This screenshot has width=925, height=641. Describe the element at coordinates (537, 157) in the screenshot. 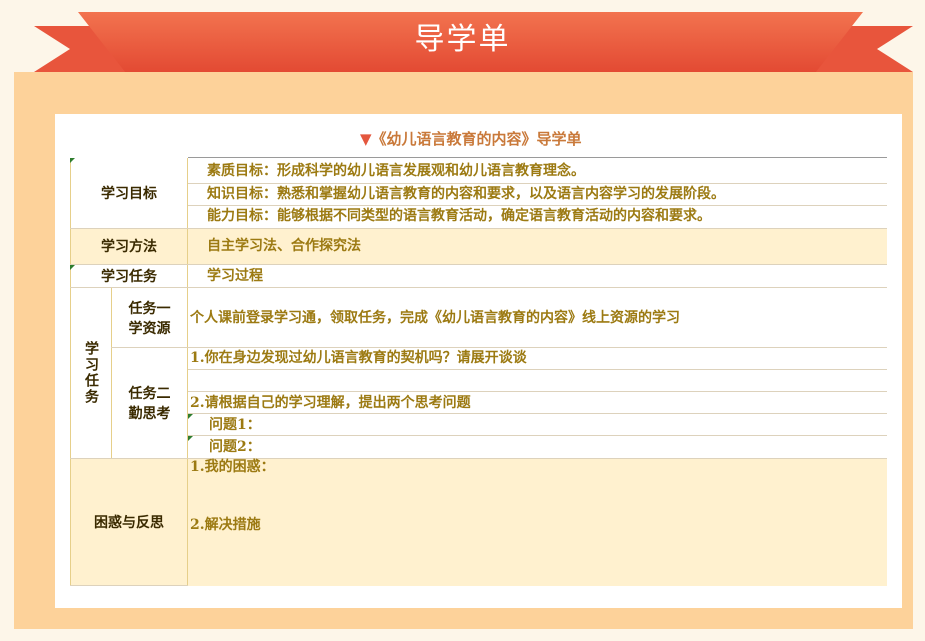

I see `top-rule` at that location.